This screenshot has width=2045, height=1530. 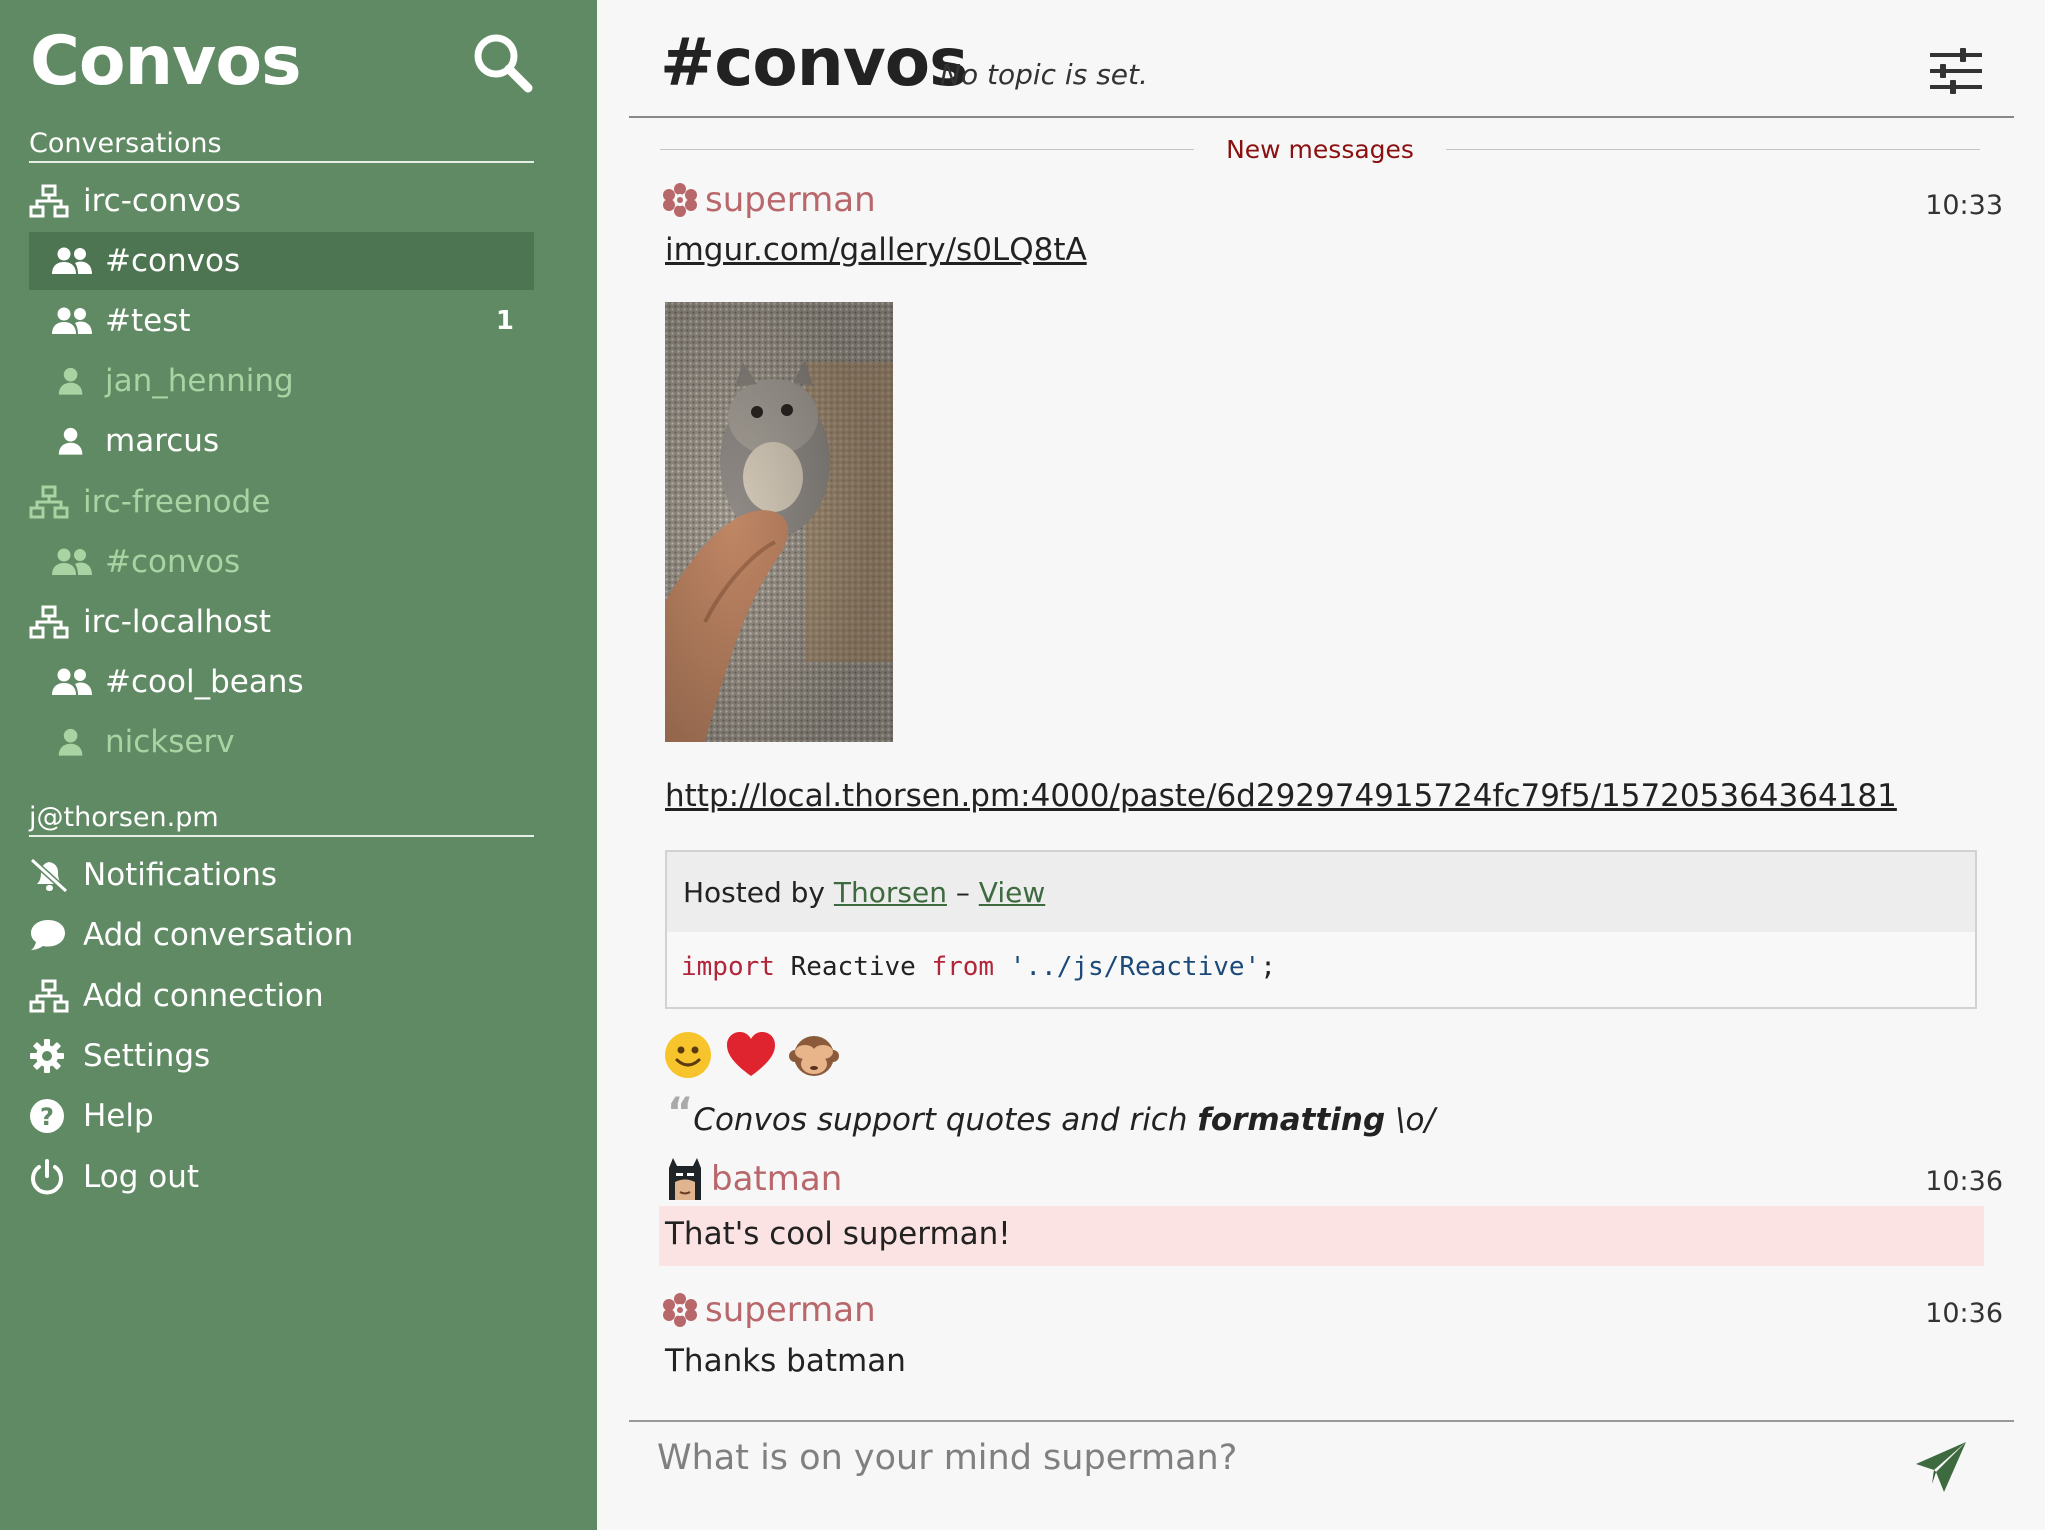 What do you see at coordinates (1012, 892) in the screenshot?
I see `paste-view-link: View` at bounding box center [1012, 892].